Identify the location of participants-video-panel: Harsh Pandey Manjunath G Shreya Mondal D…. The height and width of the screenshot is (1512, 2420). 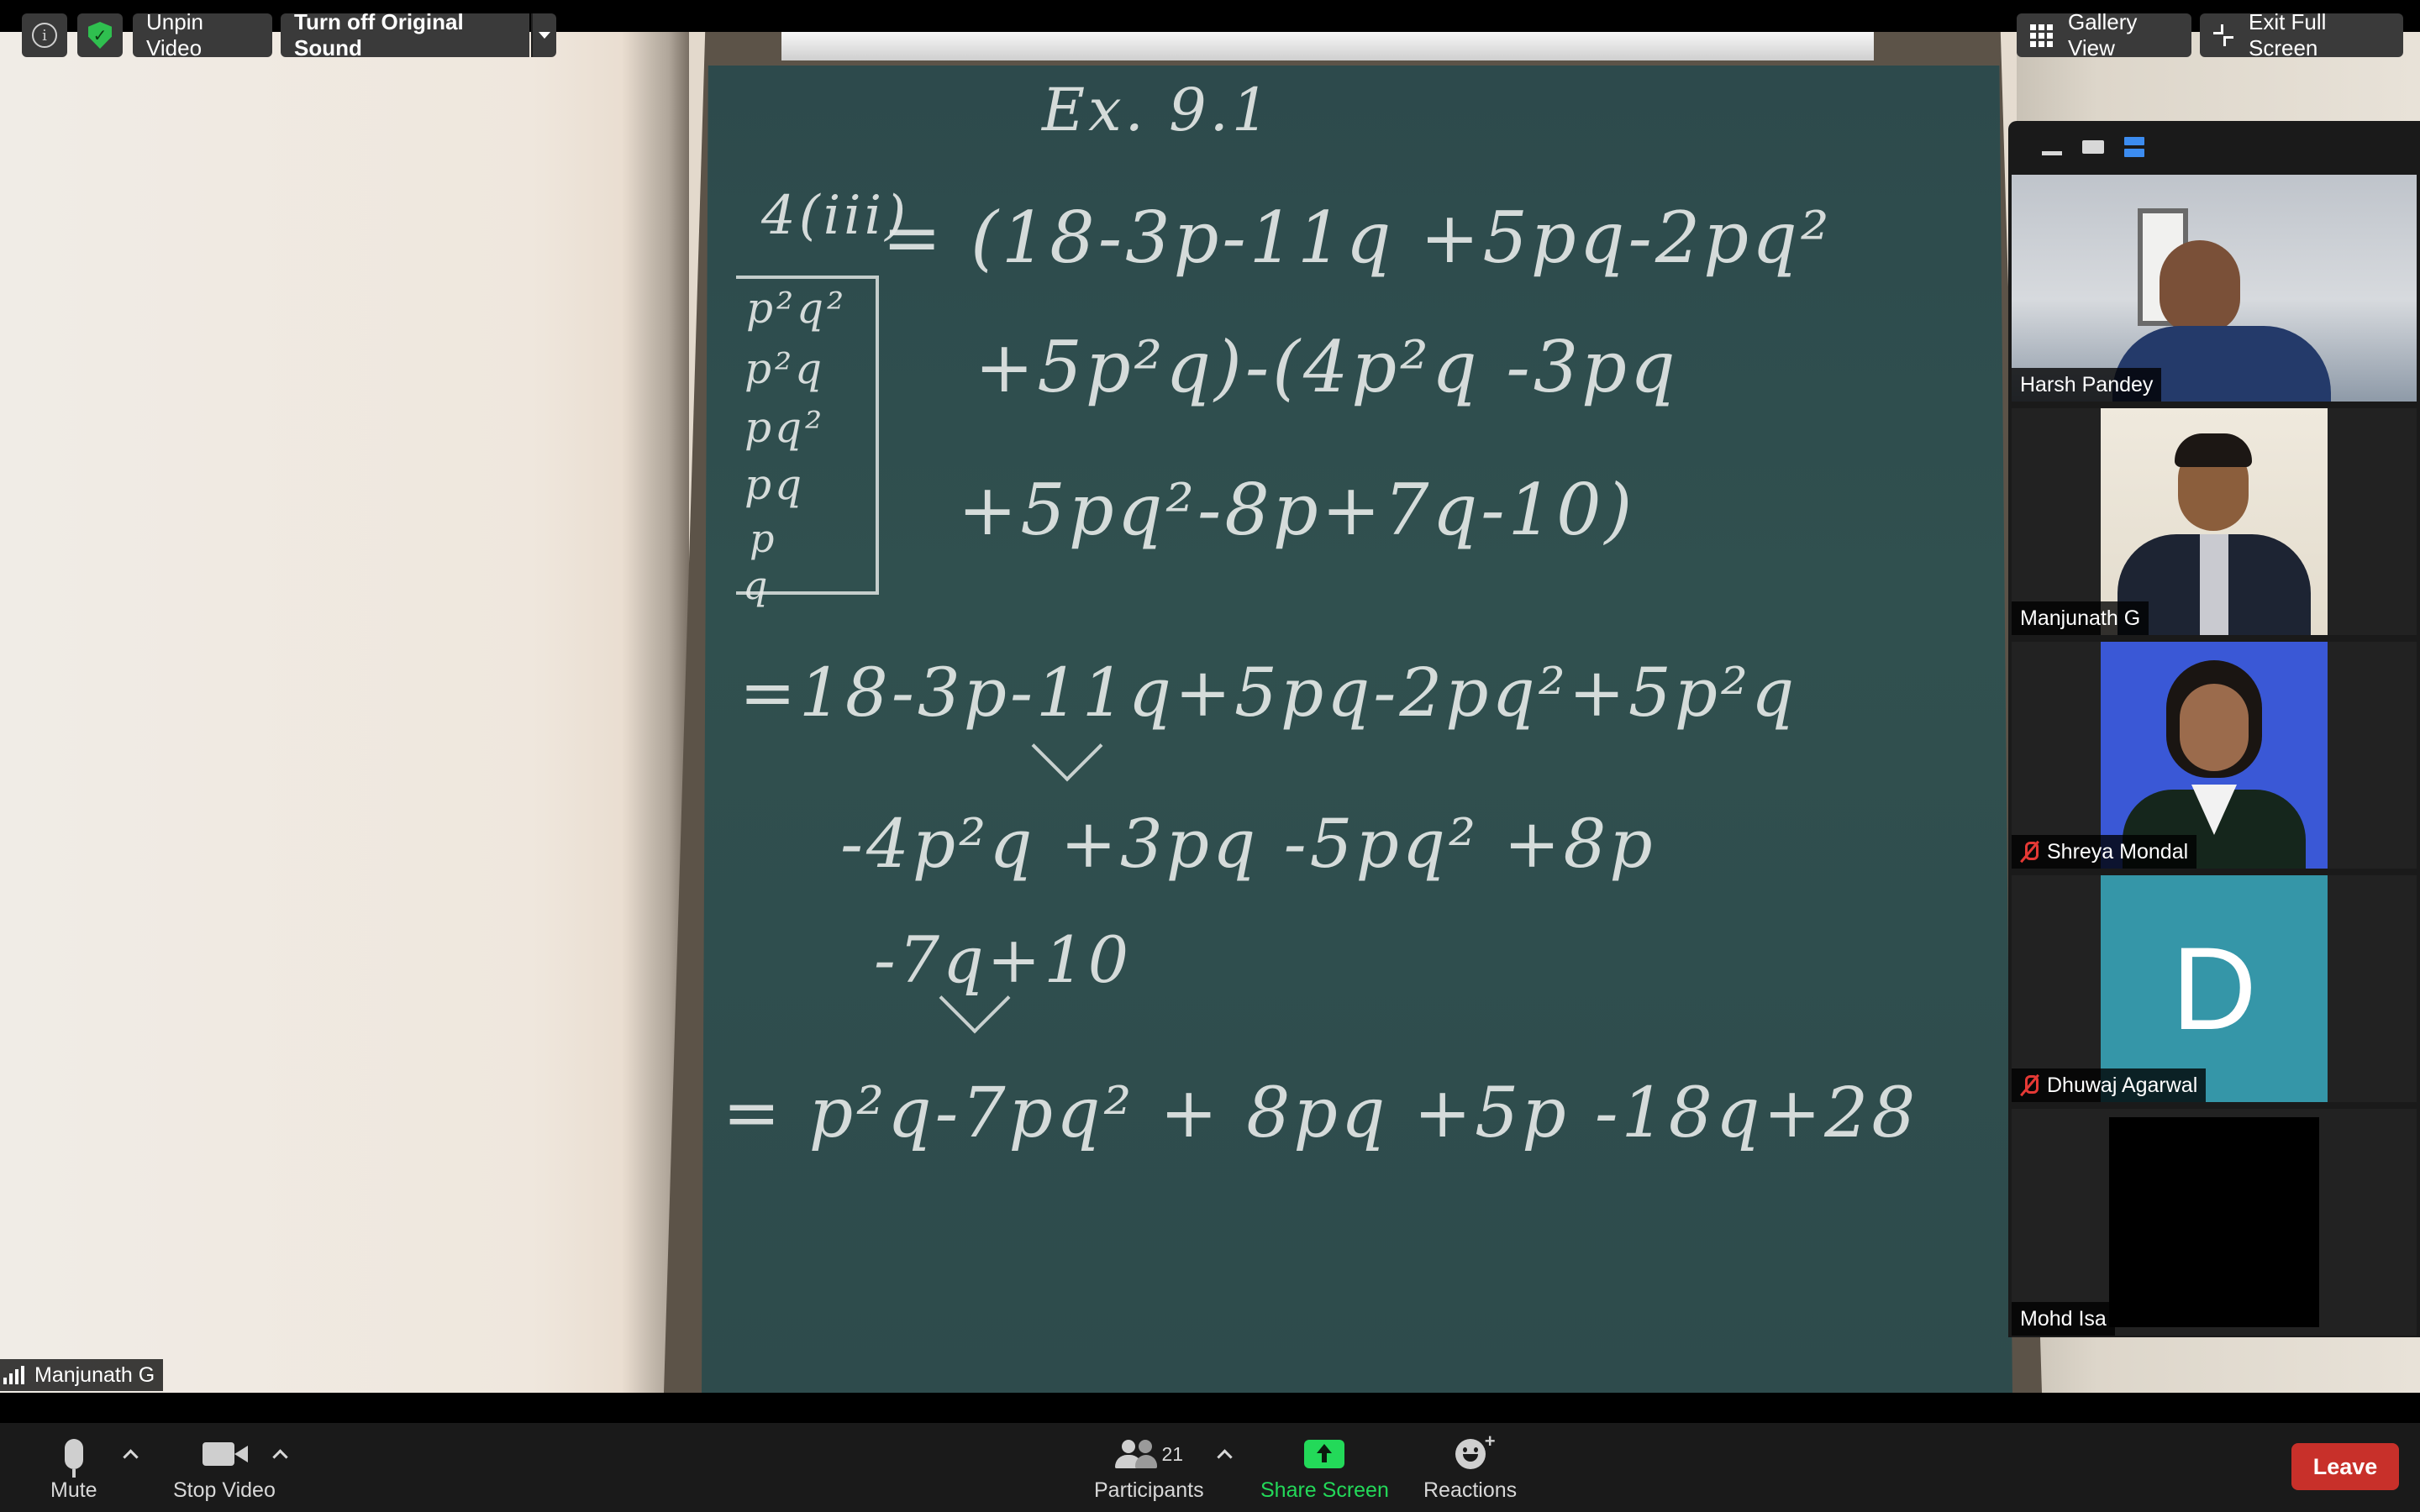
(2214, 729).